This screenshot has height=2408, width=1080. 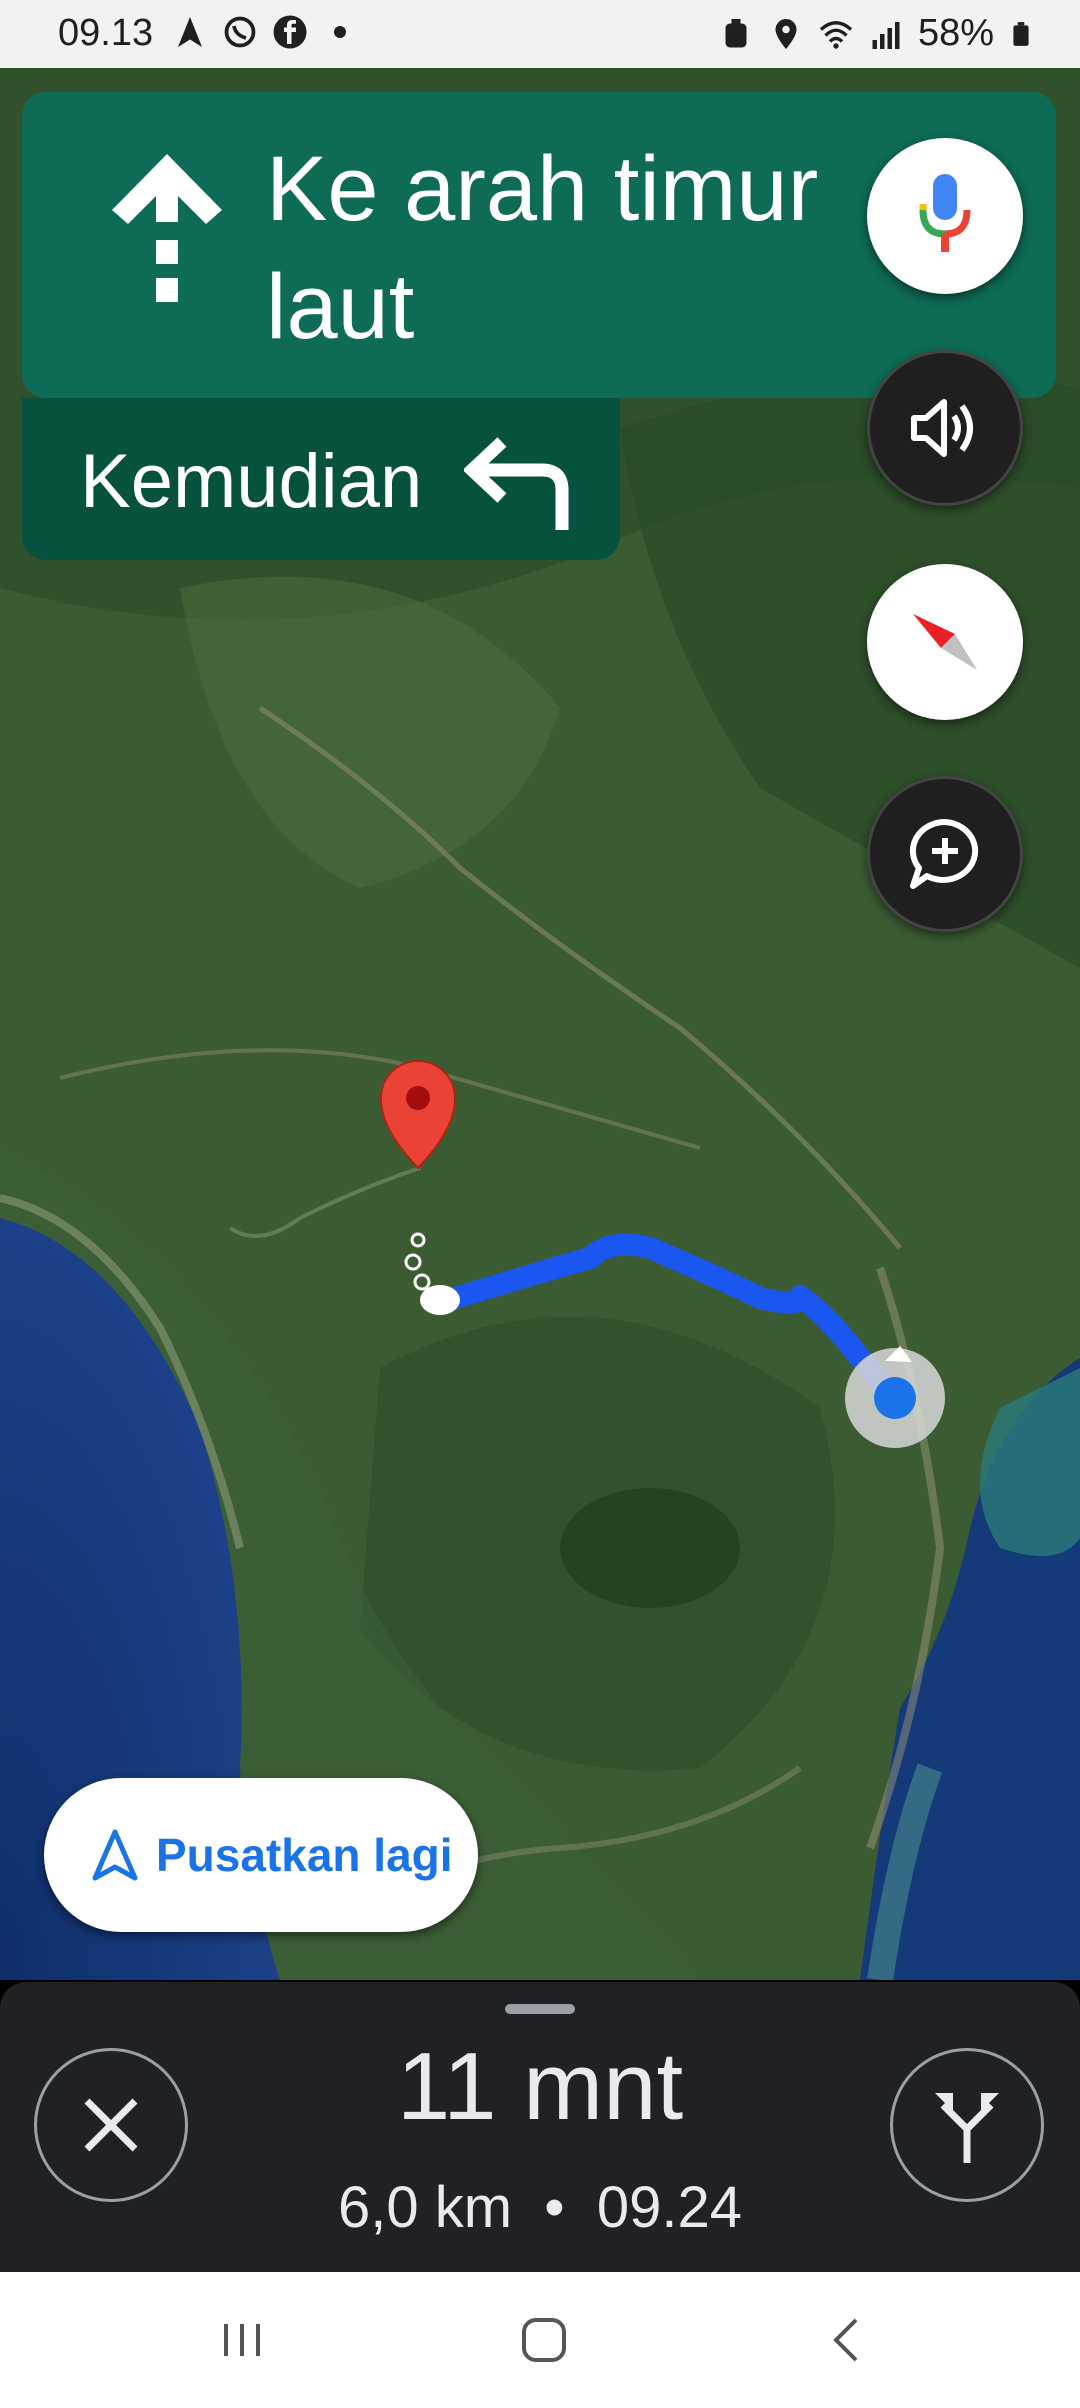 I want to click on status-bar: 09.13 58%, so click(x=540, y=34).